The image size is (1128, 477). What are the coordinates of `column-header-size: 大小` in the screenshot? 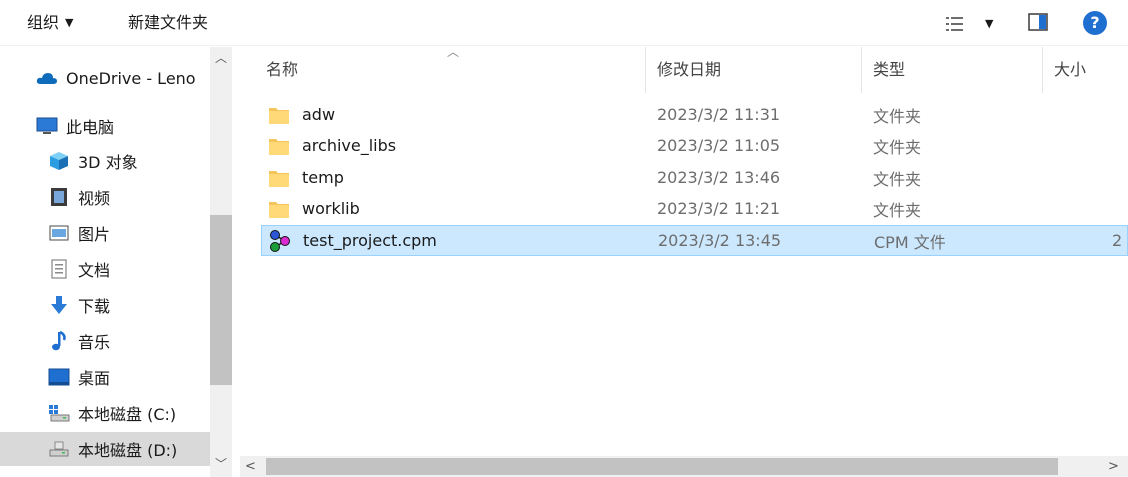 It's located at (1070, 70).